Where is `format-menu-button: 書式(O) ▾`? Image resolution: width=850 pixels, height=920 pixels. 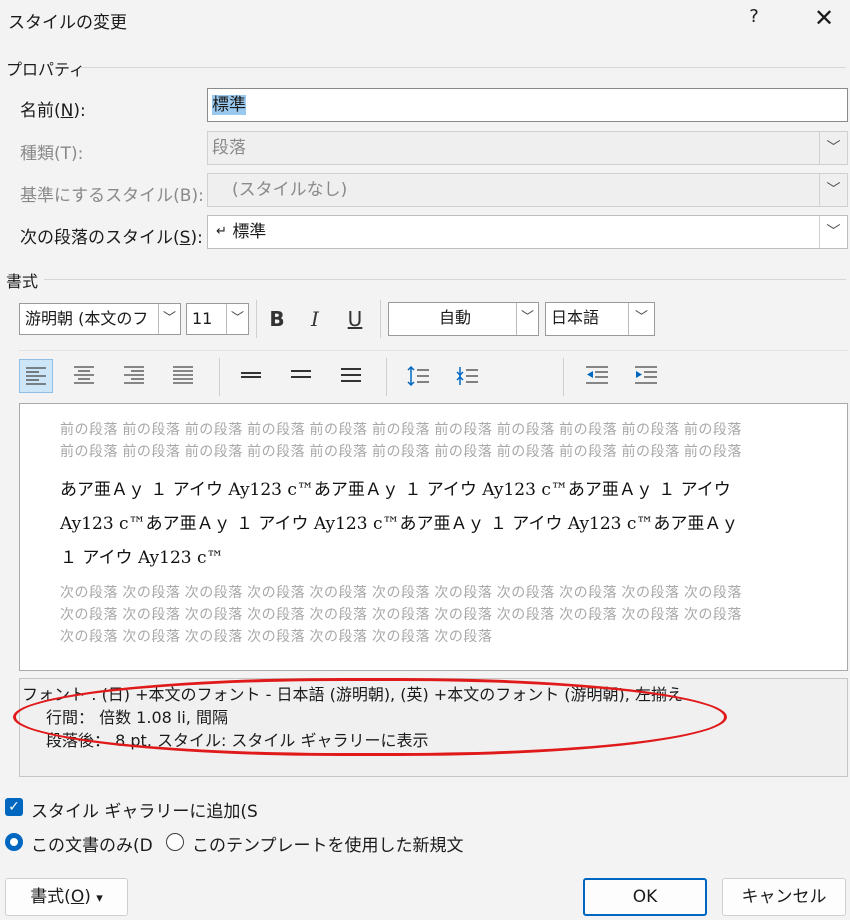
format-menu-button: 書式(O) ▾ is located at coordinates (66, 897).